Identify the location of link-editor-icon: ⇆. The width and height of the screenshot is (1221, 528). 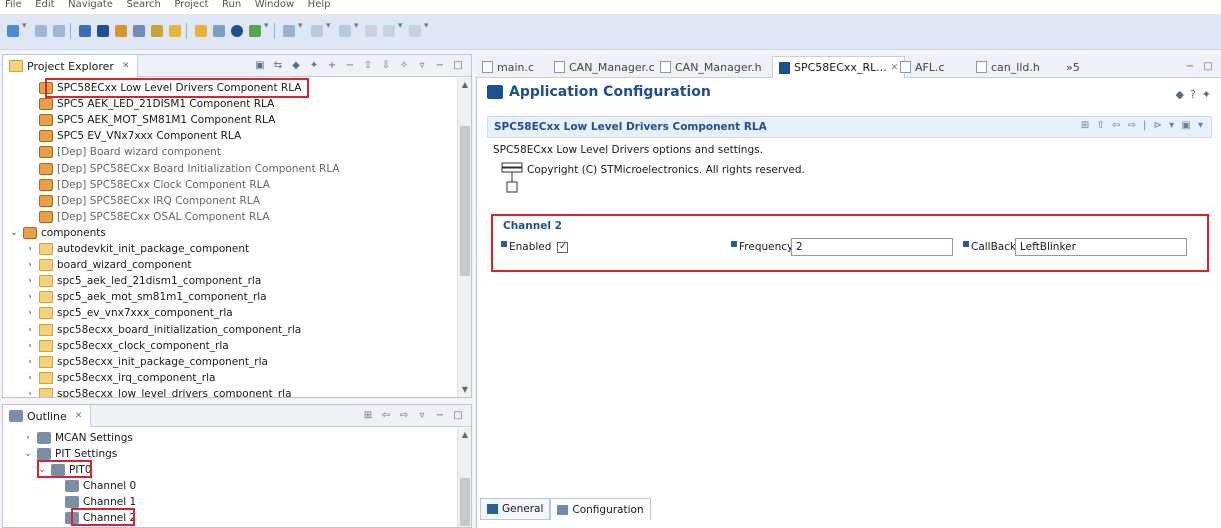
(278, 65).